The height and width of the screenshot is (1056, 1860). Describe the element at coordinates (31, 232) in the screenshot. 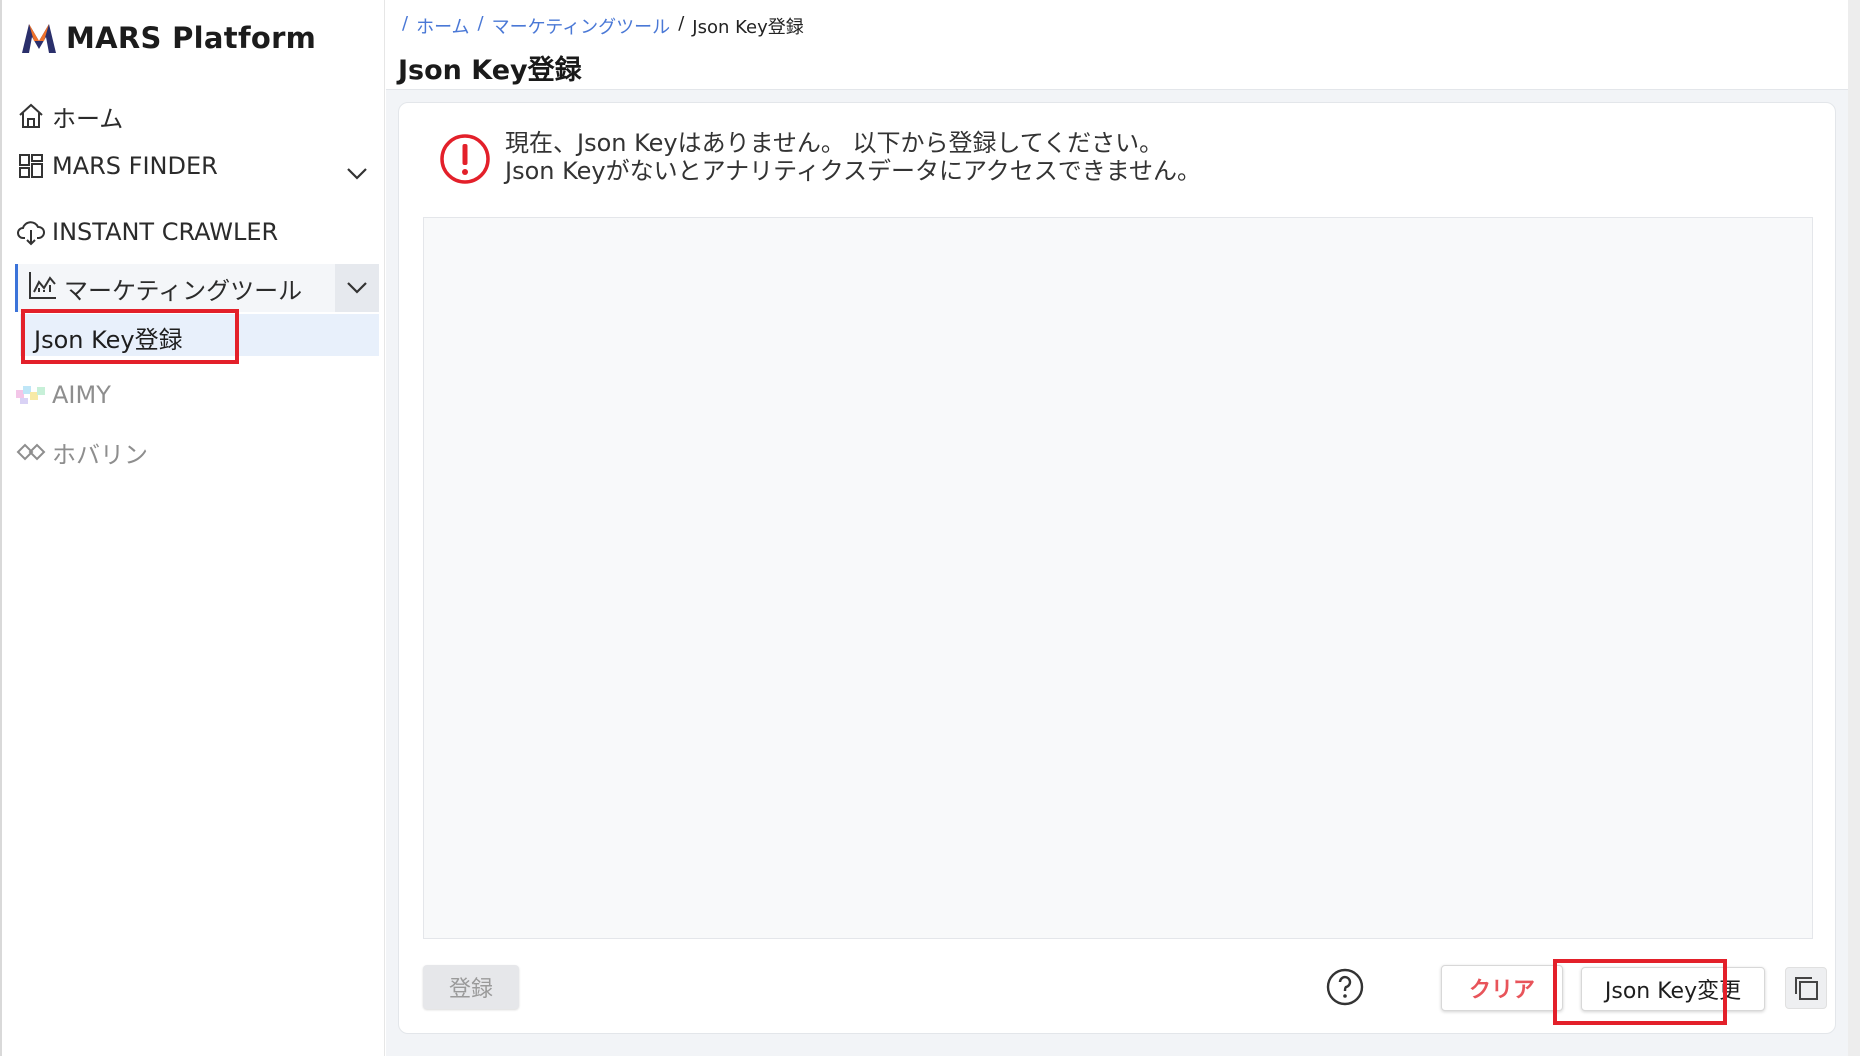

I see `cloud-download-icon` at that location.